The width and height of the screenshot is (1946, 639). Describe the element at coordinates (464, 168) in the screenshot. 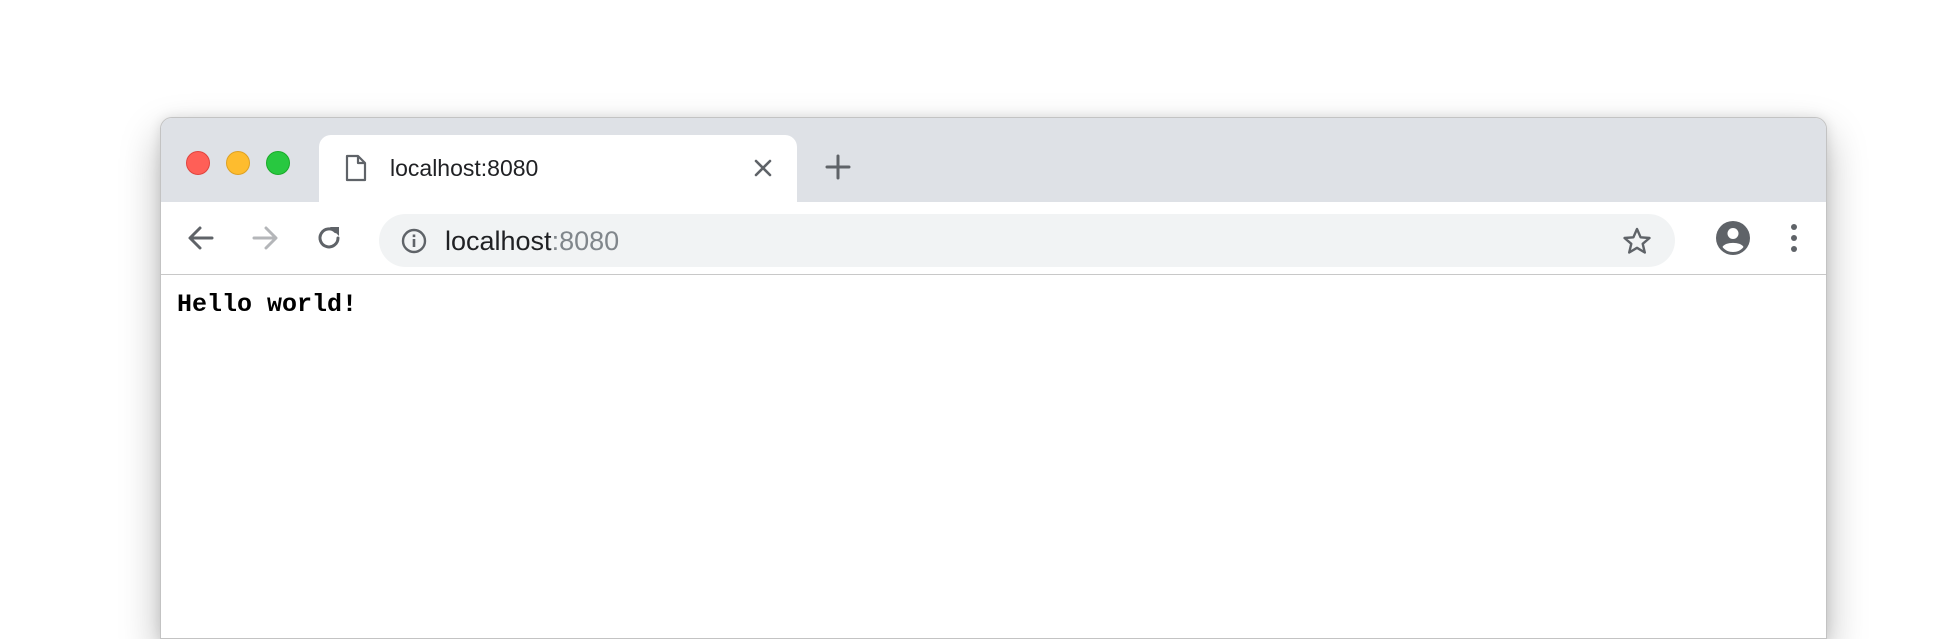

I see `tab-title: localhost:8080` at that location.